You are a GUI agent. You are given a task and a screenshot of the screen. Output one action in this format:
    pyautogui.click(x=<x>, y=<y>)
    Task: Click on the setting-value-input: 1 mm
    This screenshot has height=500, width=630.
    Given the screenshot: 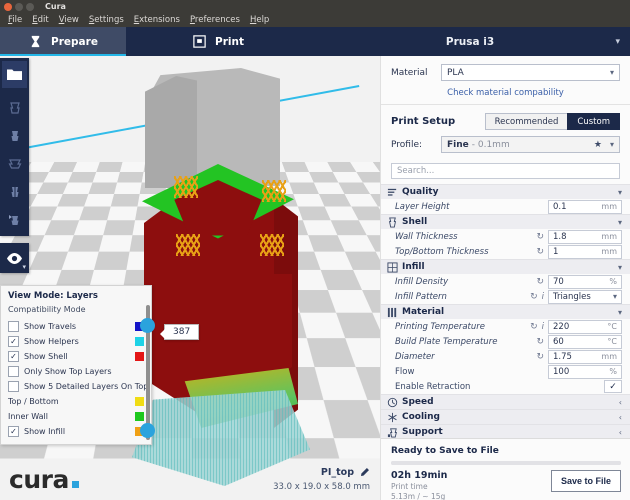 What is the action you would take?
    pyautogui.click(x=585, y=251)
    